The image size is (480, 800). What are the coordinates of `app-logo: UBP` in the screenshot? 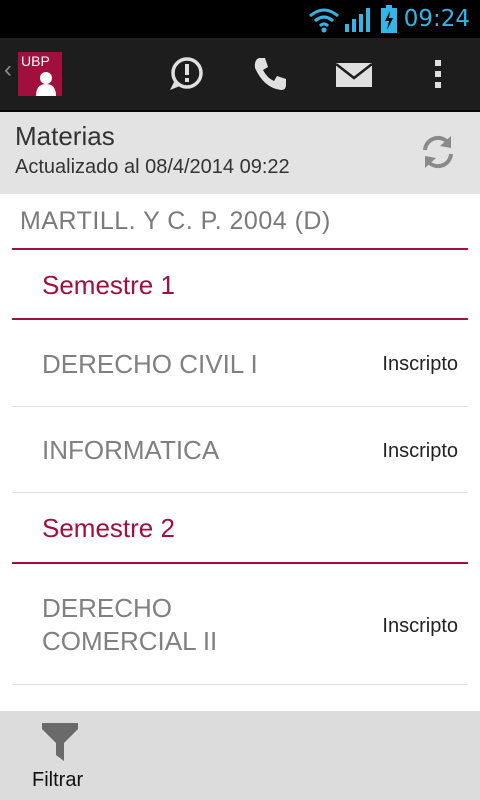 It's located at (40, 74).